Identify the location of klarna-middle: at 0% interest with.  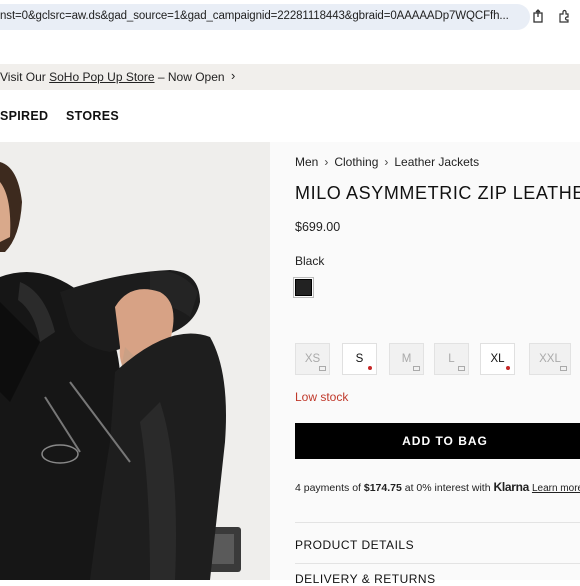
(447, 488).